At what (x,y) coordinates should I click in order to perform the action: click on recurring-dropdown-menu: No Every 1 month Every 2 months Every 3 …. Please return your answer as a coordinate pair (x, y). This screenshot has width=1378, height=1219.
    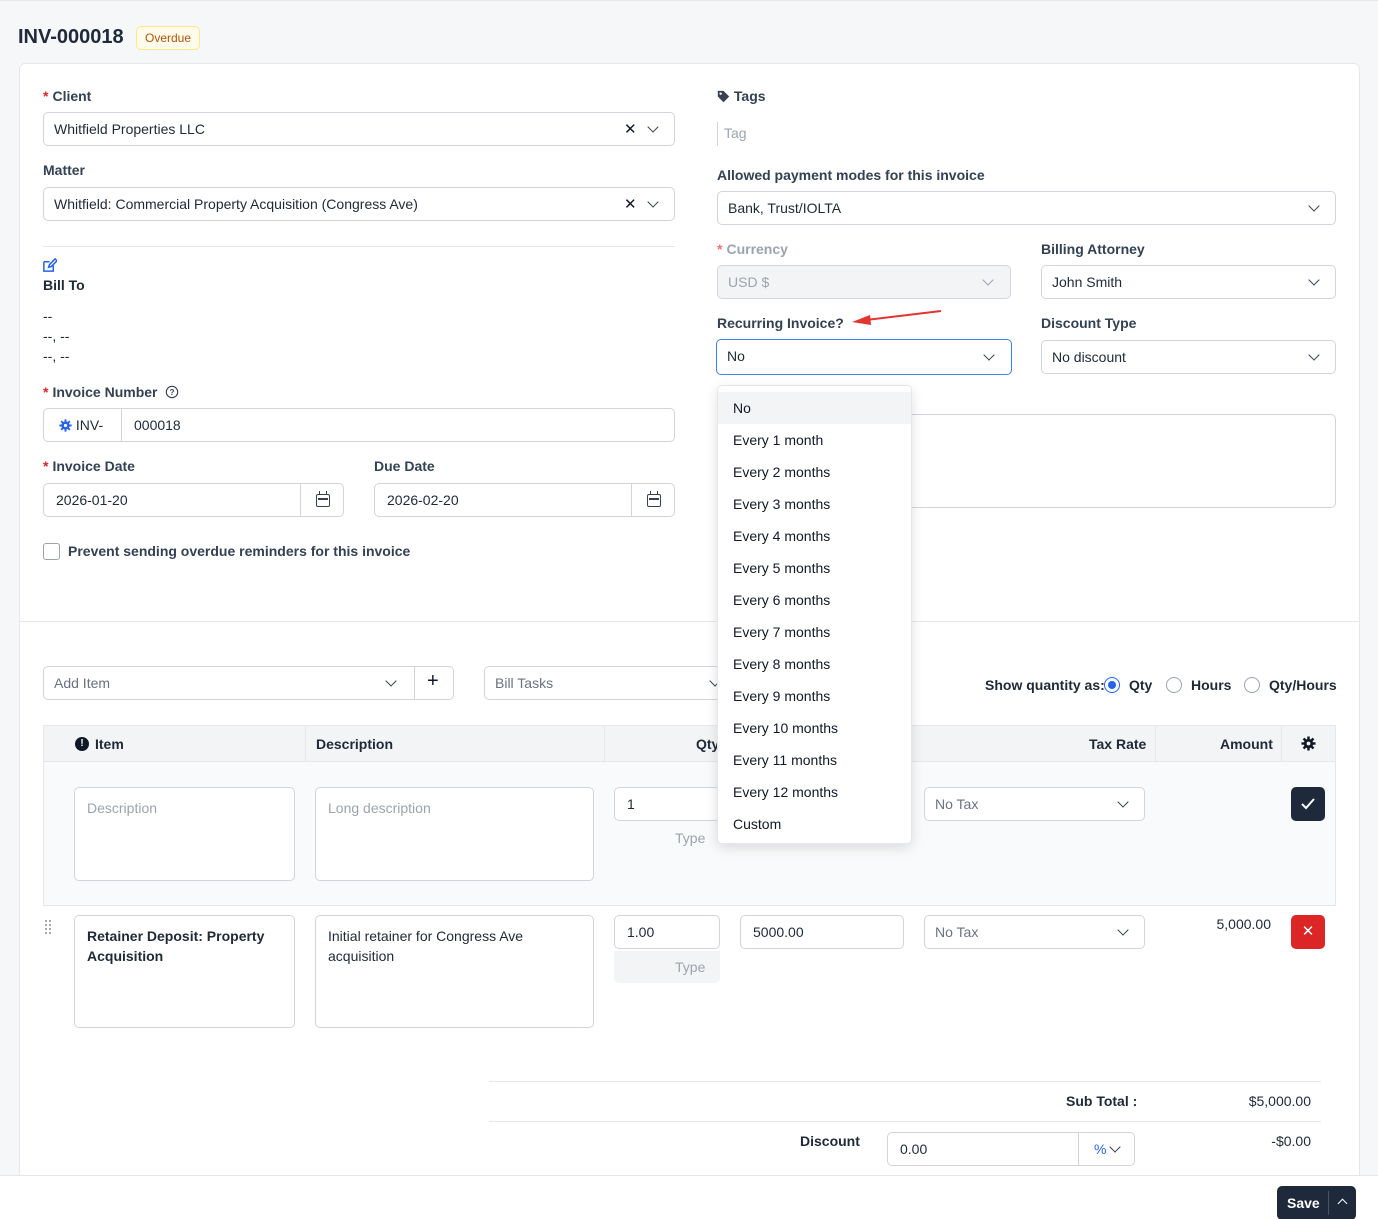
    Looking at the image, I should click on (814, 614).